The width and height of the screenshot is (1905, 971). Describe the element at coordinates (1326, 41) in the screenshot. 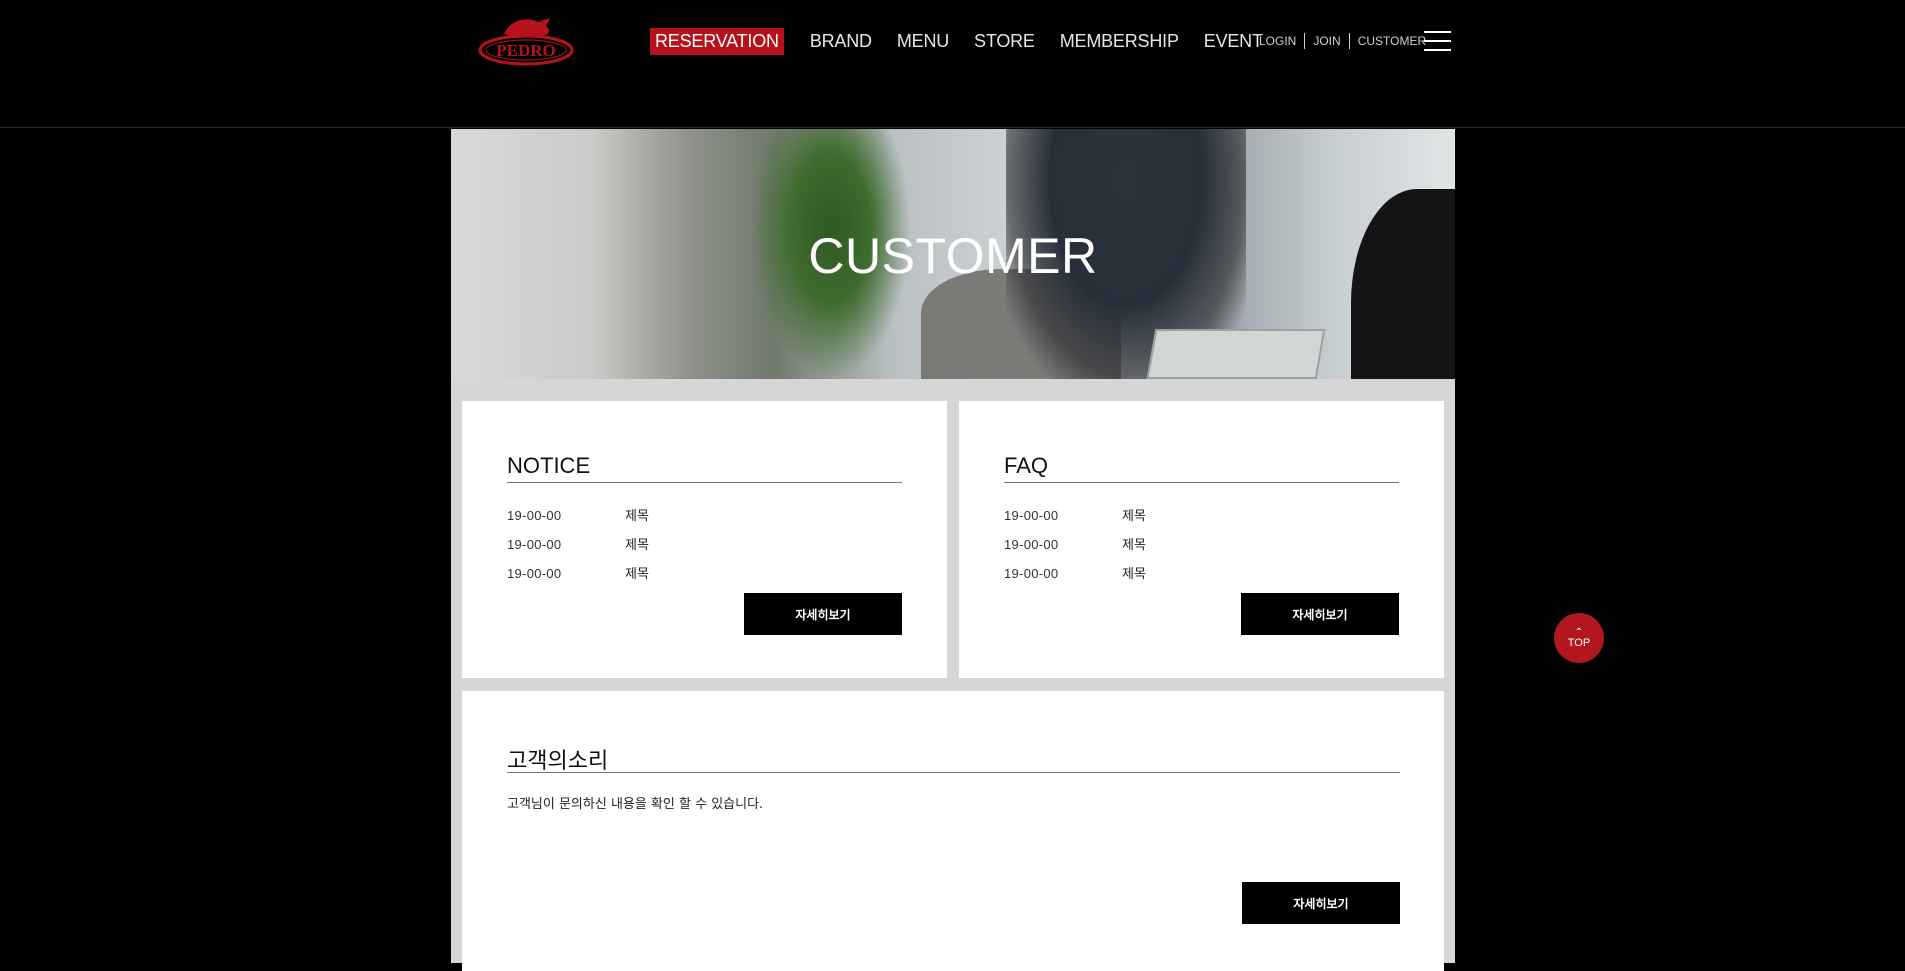

I see `join-link: JOIN` at that location.